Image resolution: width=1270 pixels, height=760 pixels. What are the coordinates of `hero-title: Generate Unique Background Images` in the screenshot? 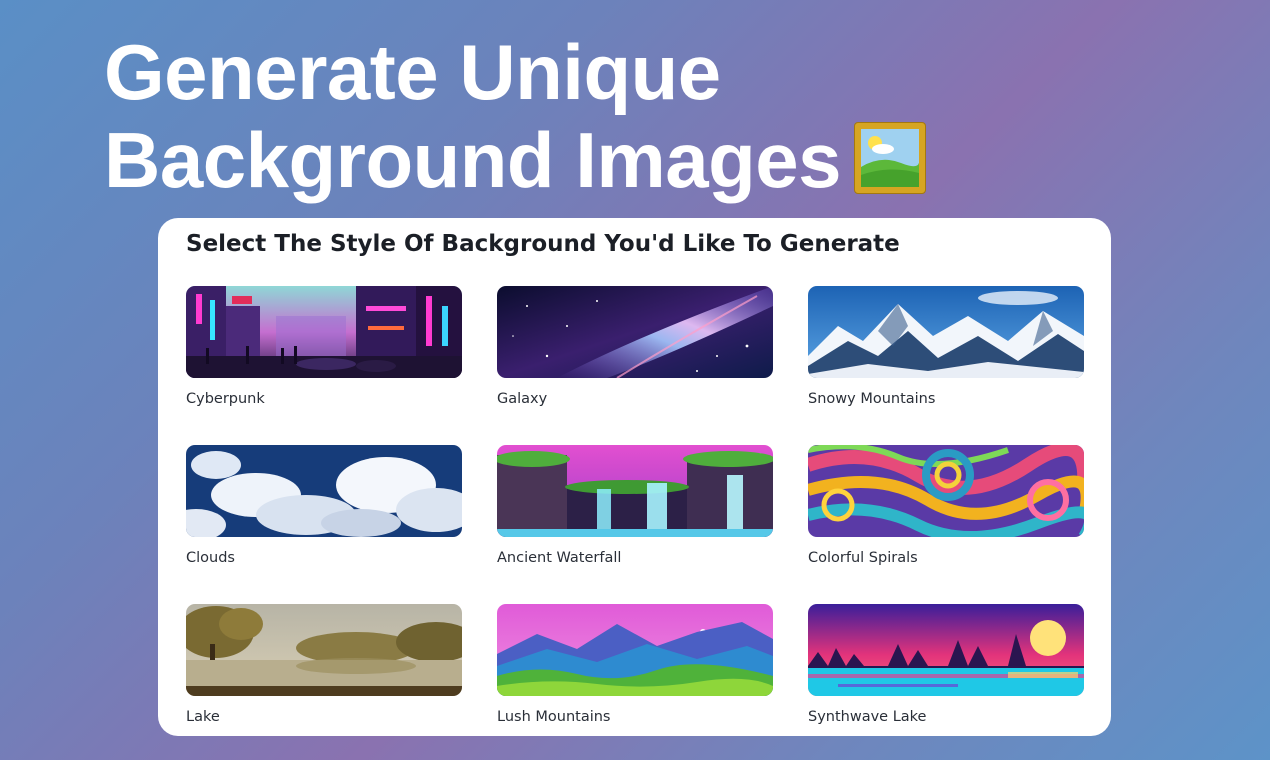 It's located at (515, 116).